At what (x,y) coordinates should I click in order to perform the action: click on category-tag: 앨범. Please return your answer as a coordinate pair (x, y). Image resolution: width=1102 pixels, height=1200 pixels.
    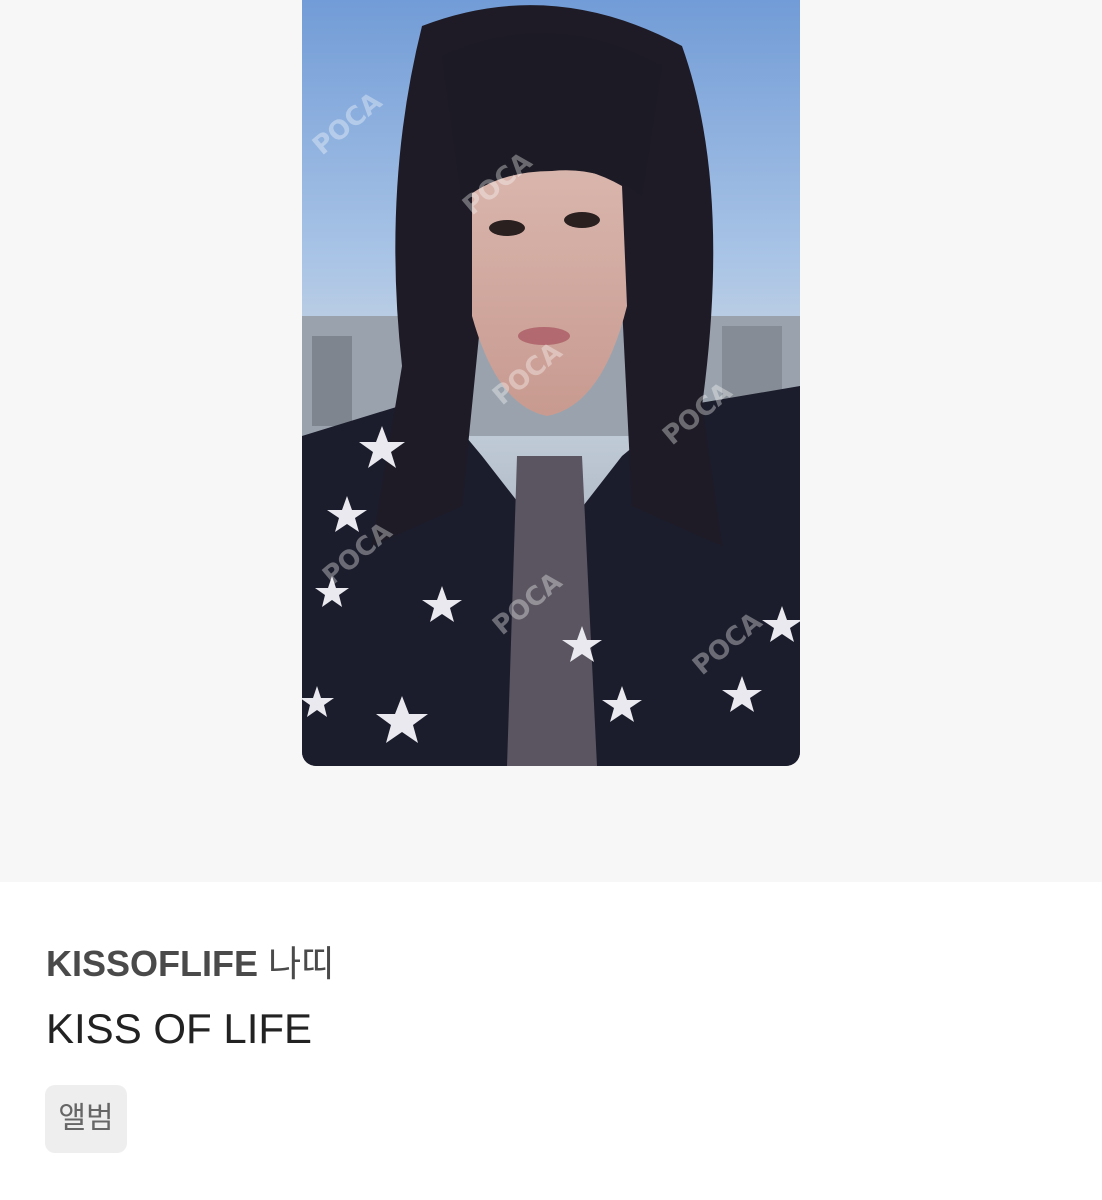
    Looking at the image, I should click on (86, 1119).